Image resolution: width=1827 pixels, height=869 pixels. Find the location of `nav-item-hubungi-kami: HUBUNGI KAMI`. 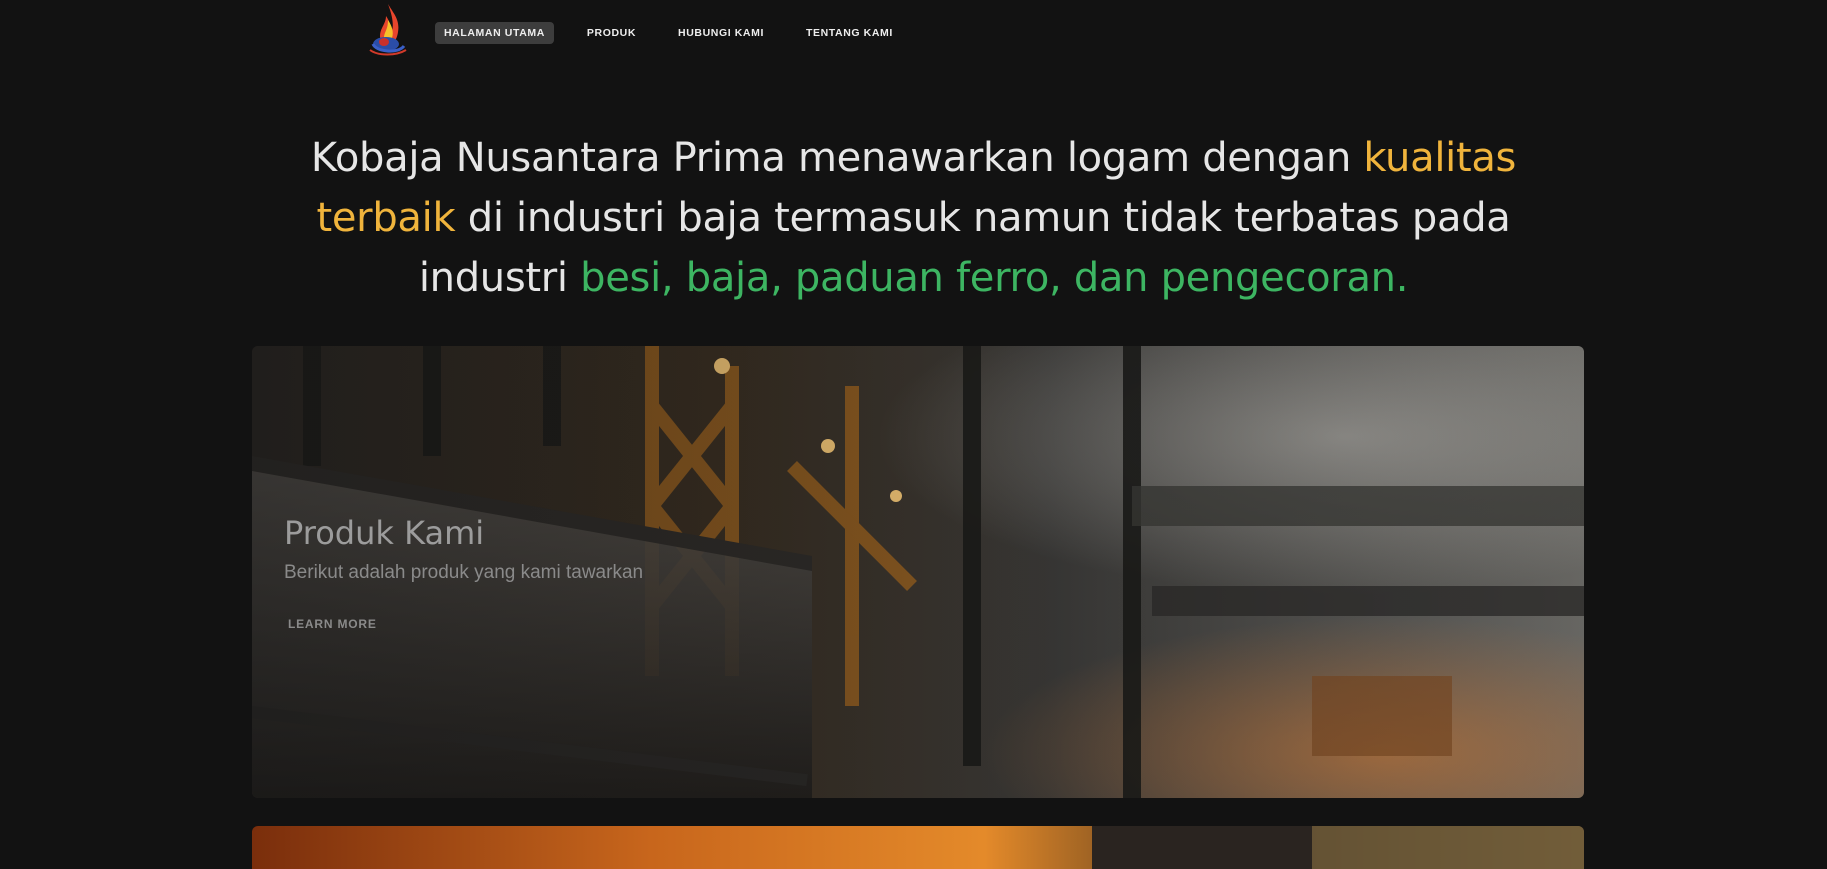

nav-item-hubungi-kami: HUBUNGI KAMI is located at coordinates (721, 33).